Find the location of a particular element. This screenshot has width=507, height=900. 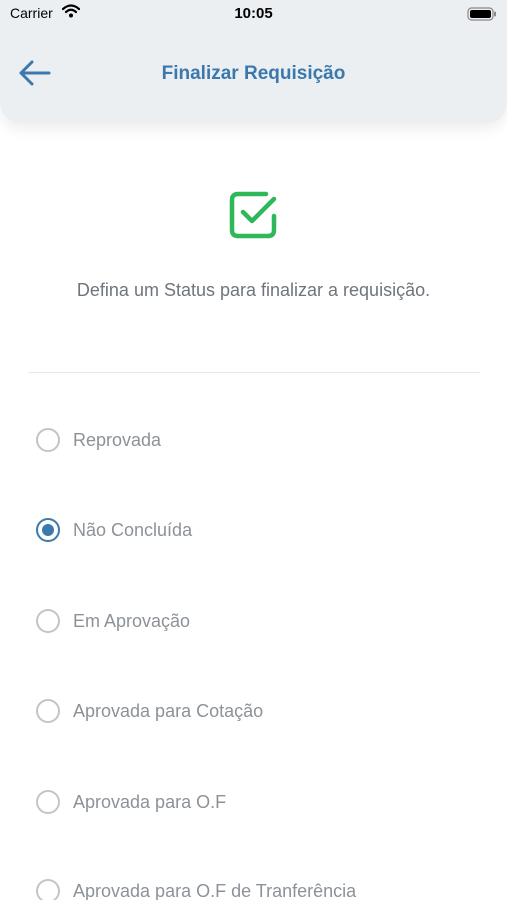

option-label: Não Concluída is located at coordinates (133, 529).